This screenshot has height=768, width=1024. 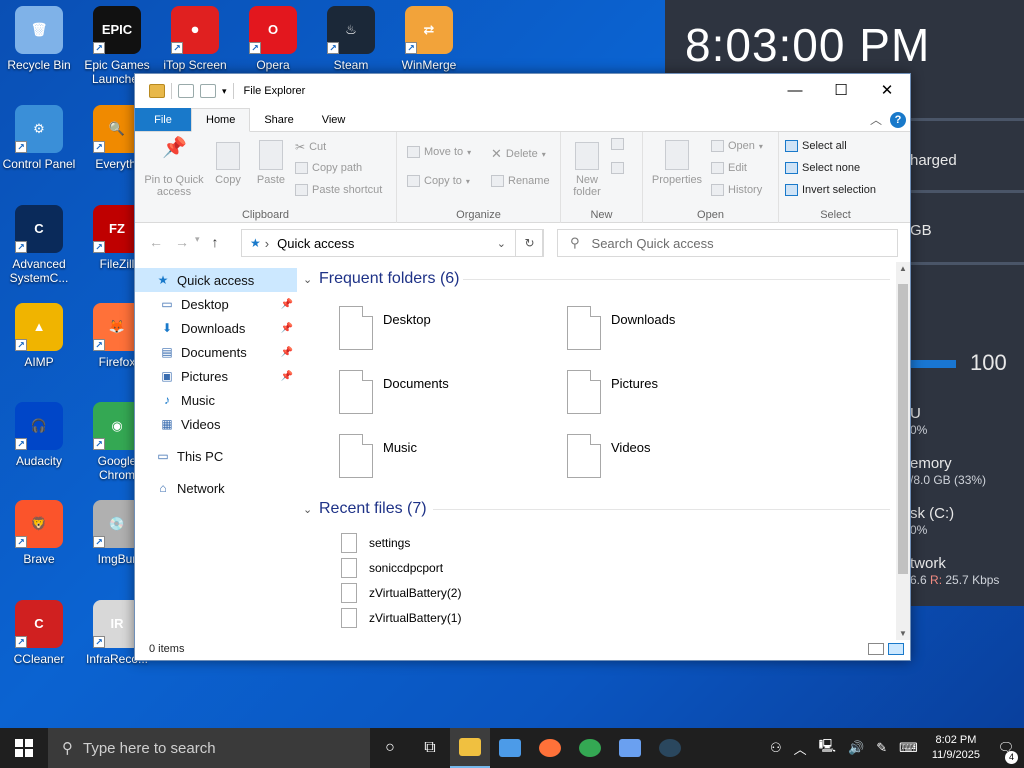 What do you see at coordinates (208, 91) in the screenshot?
I see `new-folder-icon` at bounding box center [208, 91].